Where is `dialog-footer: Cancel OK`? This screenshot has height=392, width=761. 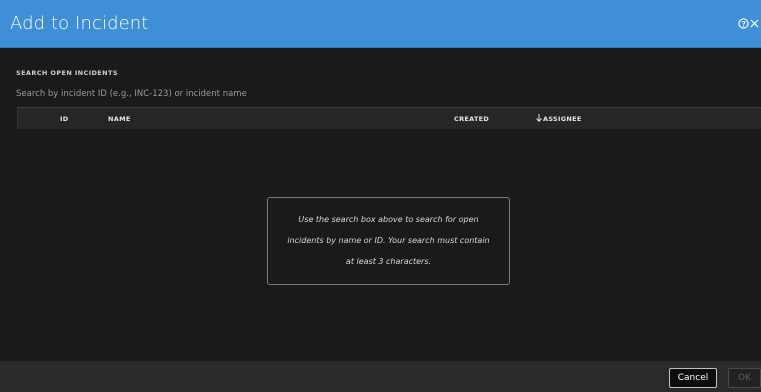
dialog-footer: Cancel OK is located at coordinates (380, 376).